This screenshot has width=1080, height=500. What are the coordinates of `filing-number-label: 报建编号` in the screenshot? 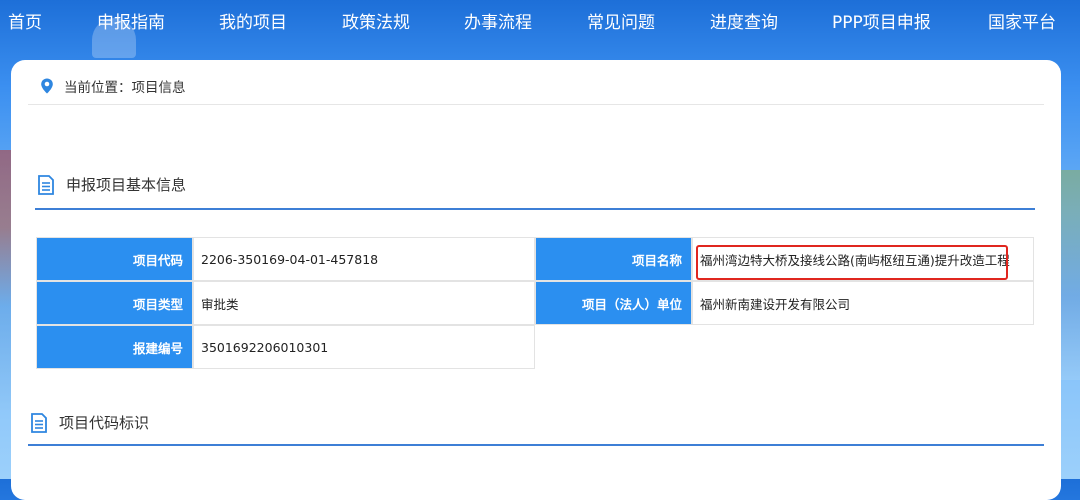 It's located at (114, 347).